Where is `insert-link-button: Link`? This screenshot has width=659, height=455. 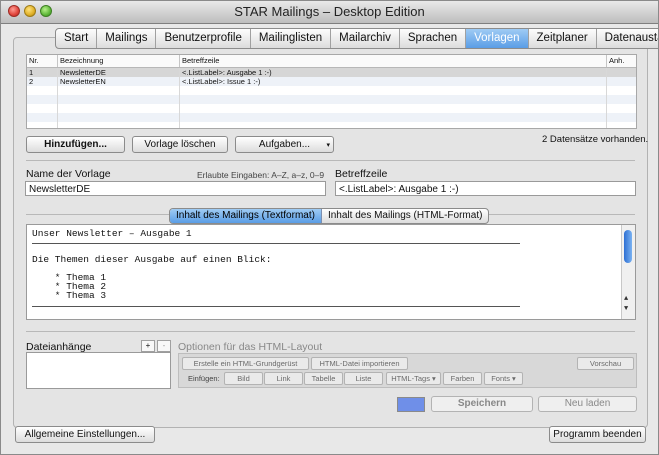
insert-link-button: Link is located at coordinates (283, 378).